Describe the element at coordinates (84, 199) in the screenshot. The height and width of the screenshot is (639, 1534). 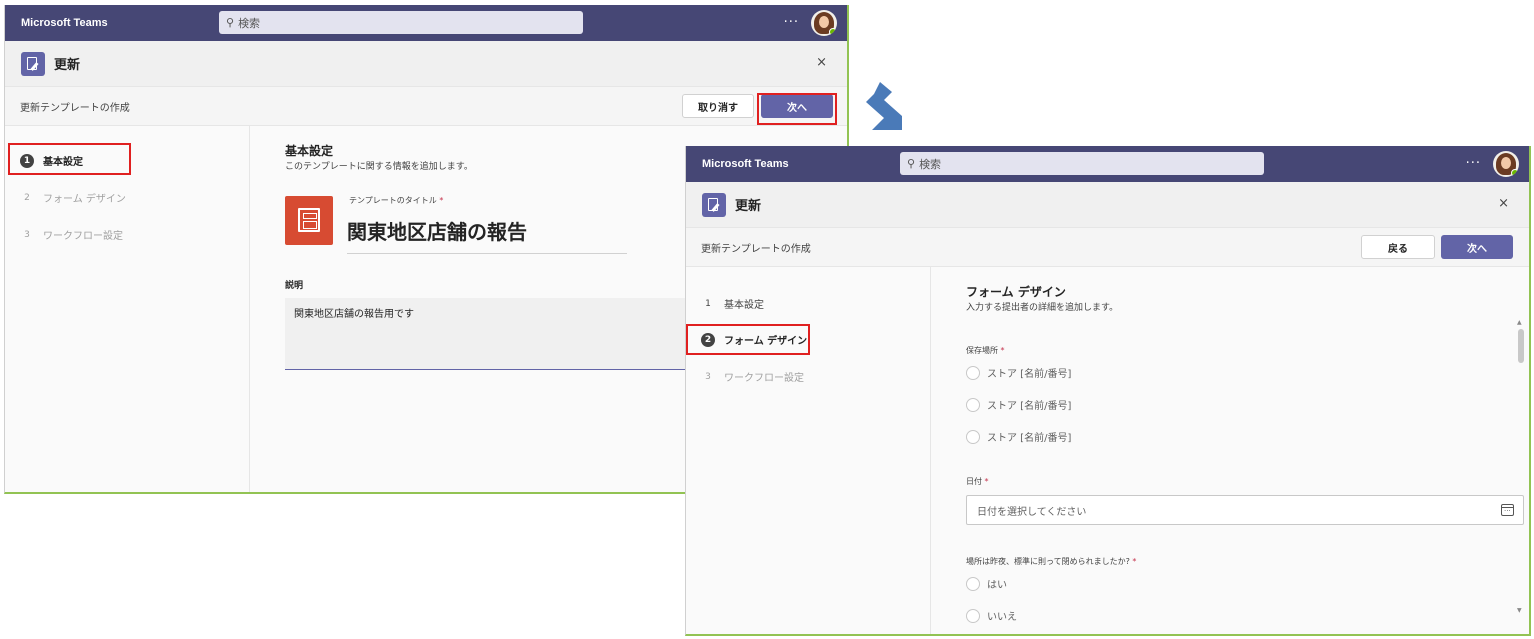
I see `step-label: フォーム デザイン` at that location.